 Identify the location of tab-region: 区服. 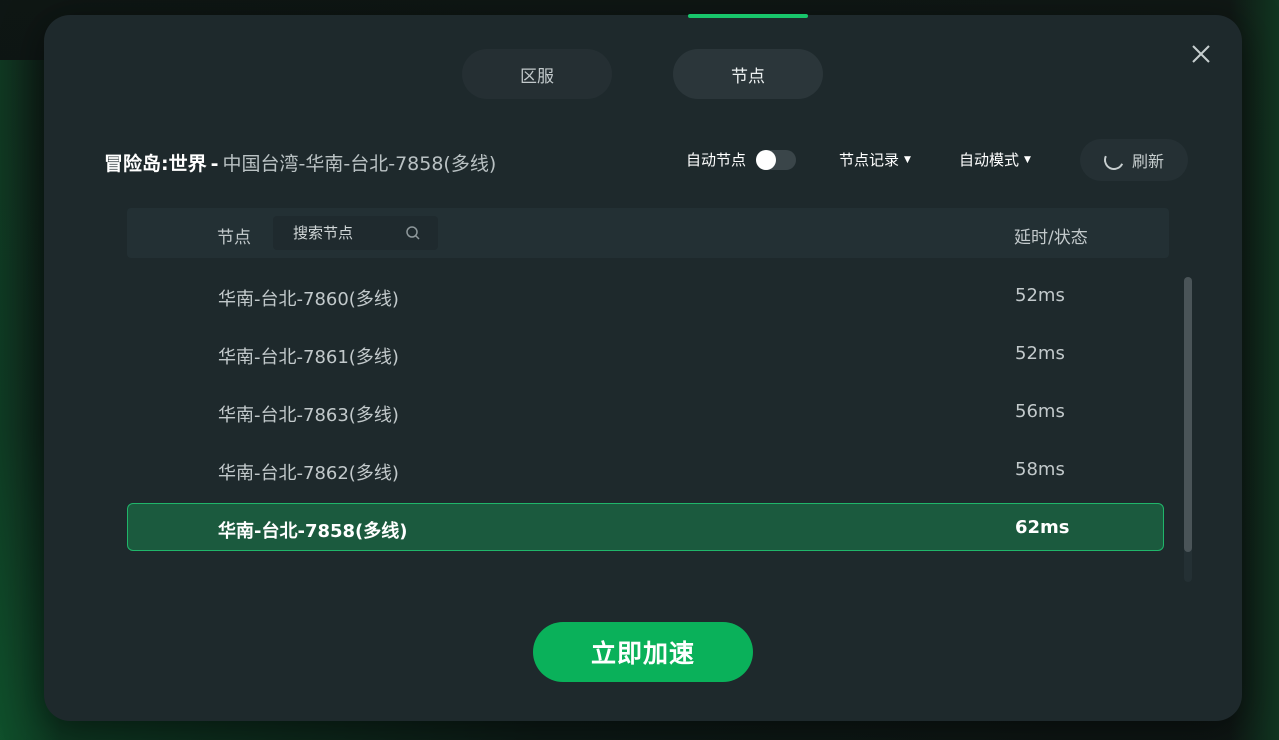
(537, 74).